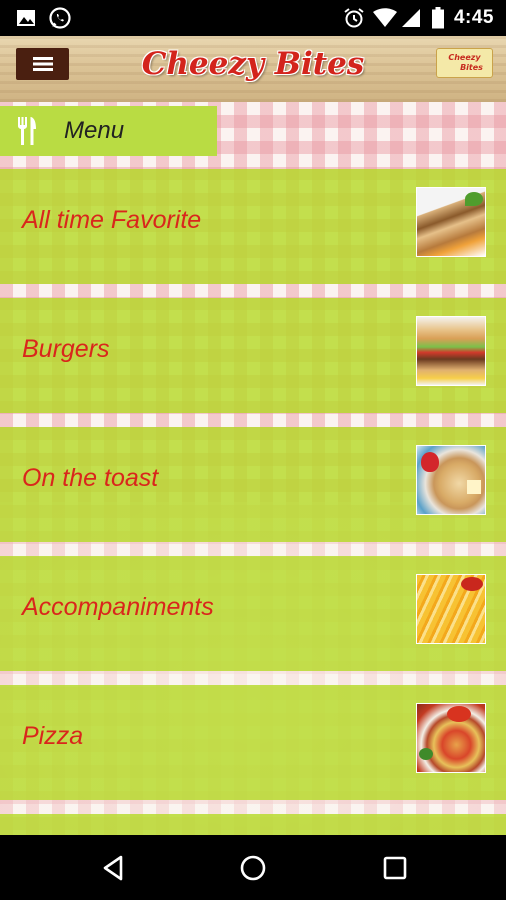 Image resolution: width=506 pixels, height=900 pixels. Describe the element at coordinates (253, 742) in the screenshot. I see `menu-item-pizza: Pizza` at that location.